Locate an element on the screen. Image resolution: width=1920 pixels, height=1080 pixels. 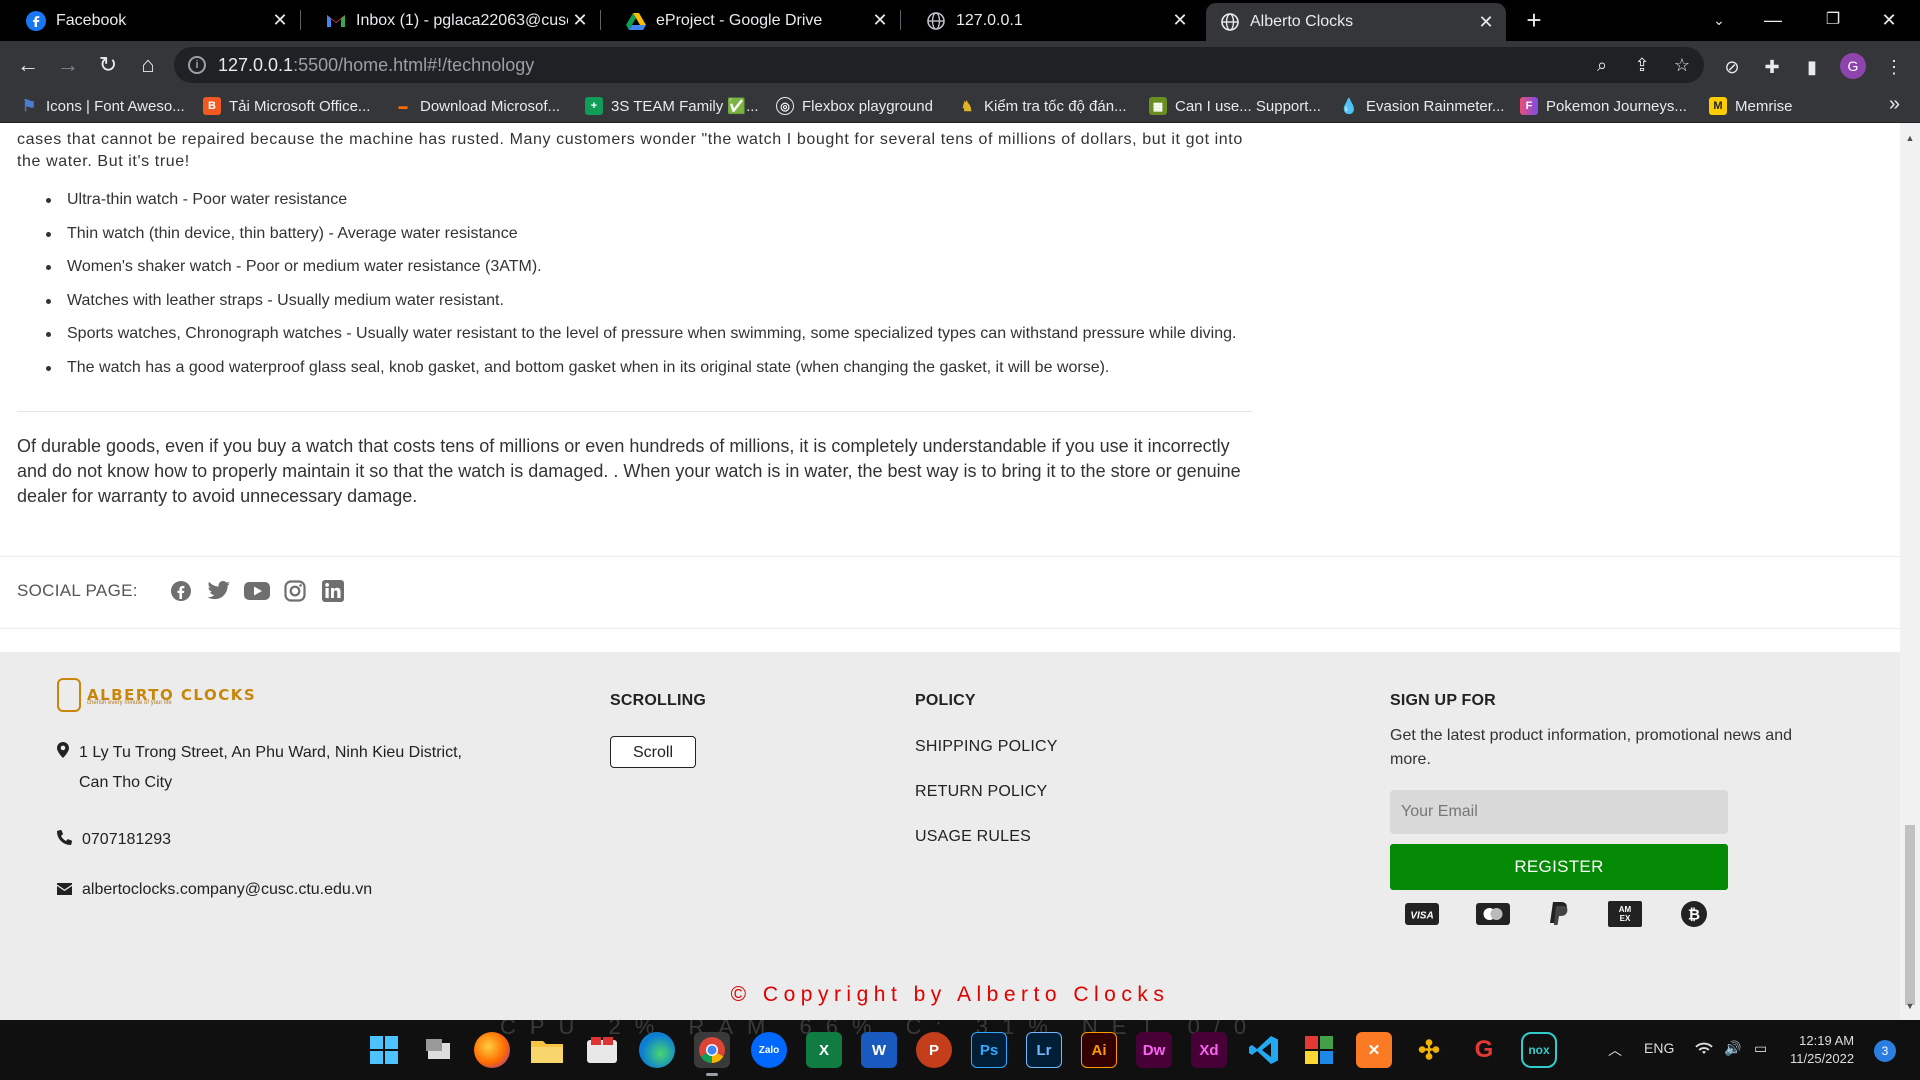
garena-icon: G is located at coordinates (1484, 1050).